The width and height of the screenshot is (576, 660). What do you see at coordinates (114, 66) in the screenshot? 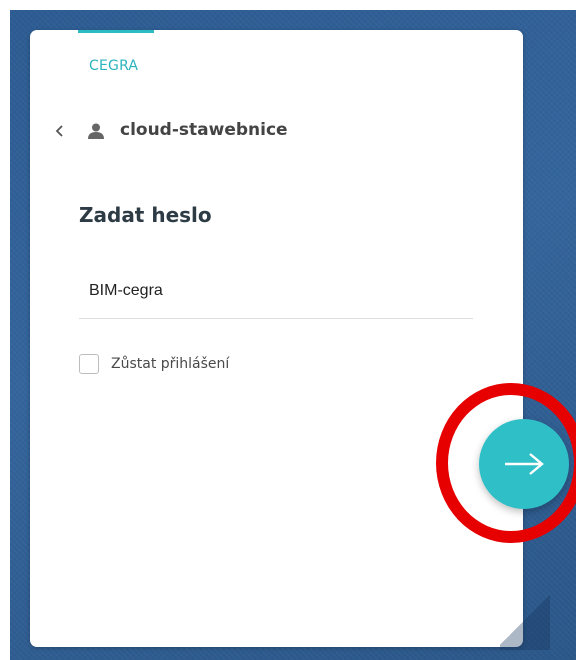
I see `brand-label: CEGRA` at bounding box center [114, 66].